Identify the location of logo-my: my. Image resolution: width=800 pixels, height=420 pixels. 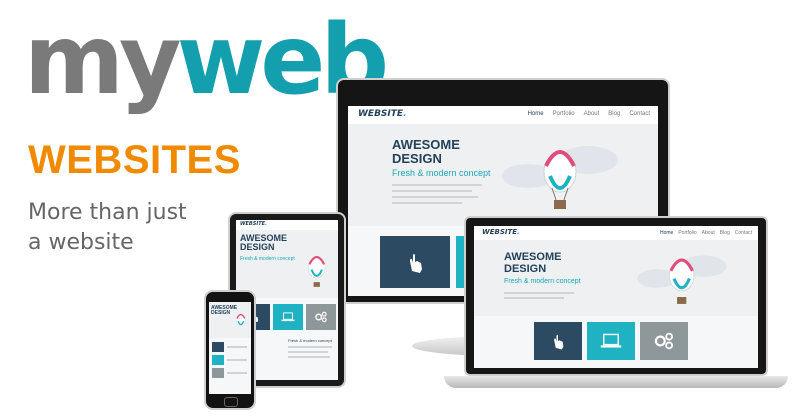
(103, 60).